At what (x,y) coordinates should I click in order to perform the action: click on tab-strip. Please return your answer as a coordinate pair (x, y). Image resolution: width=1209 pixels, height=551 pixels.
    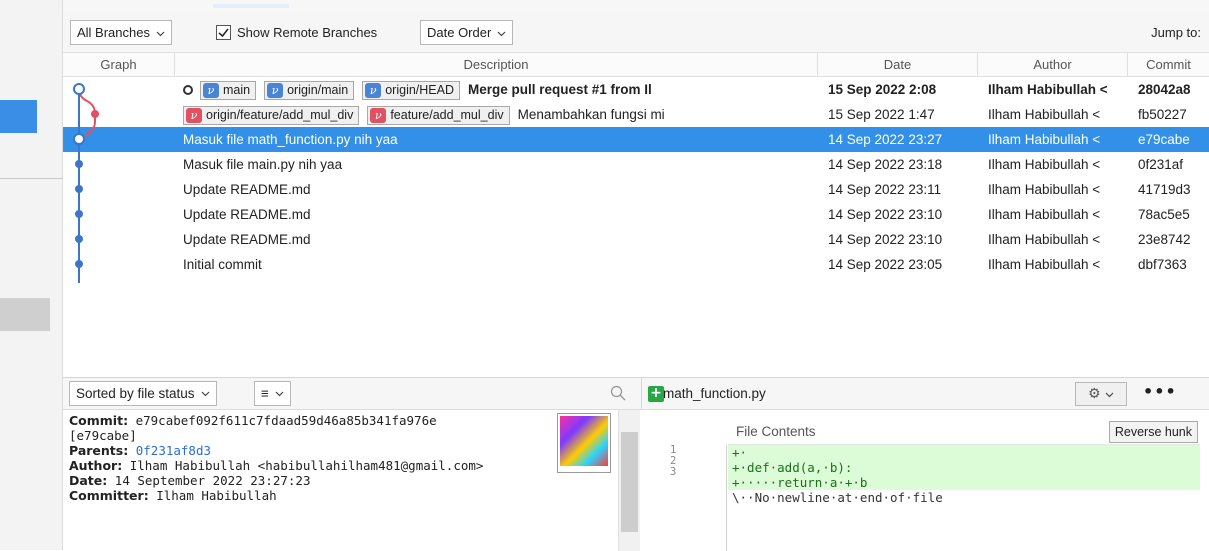
    Looking at the image, I should click on (636, 6).